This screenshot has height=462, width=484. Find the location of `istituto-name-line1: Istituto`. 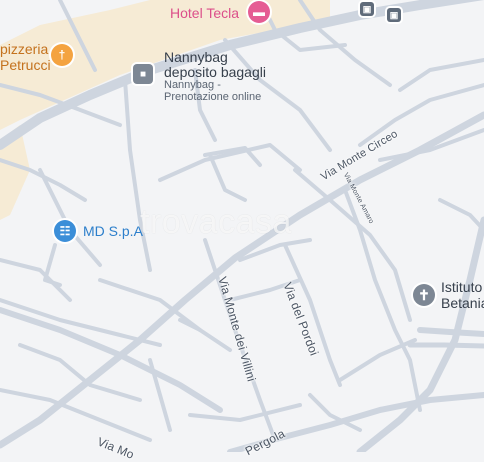

istituto-name-line1: Istituto is located at coordinates (461, 287).